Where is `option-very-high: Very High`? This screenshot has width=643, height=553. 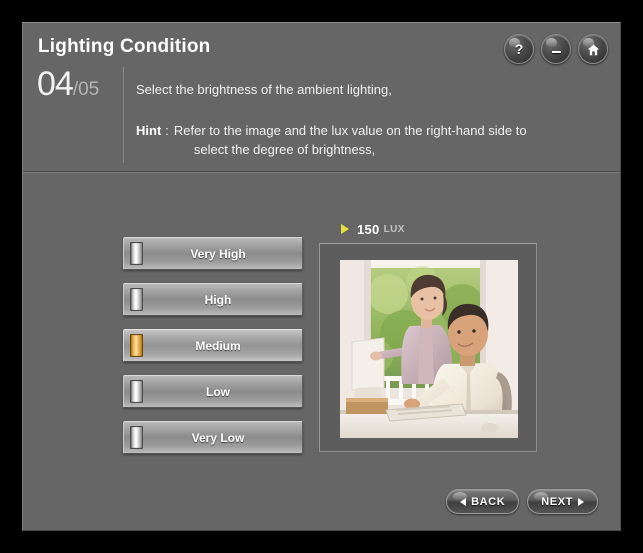
option-very-high: Very High is located at coordinates (213, 253).